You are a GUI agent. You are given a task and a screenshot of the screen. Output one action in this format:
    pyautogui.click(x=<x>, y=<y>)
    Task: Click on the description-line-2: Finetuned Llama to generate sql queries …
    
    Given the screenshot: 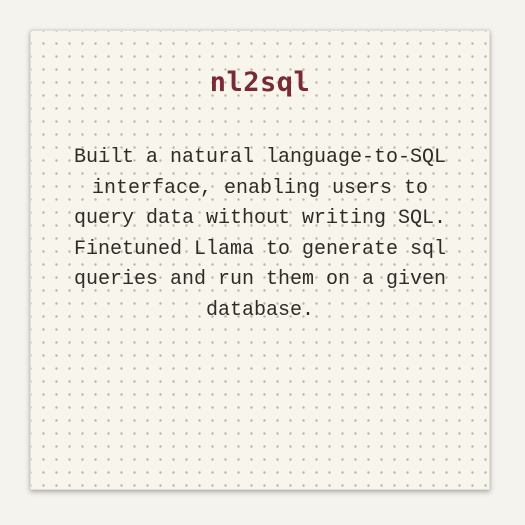 What is the action you would take?
    pyautogui.click(x=260, y=279)
    